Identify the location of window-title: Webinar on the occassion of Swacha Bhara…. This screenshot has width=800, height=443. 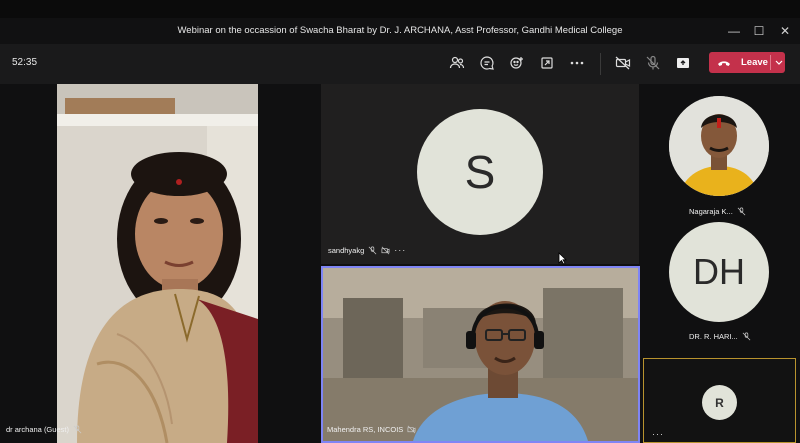
(400, 30).